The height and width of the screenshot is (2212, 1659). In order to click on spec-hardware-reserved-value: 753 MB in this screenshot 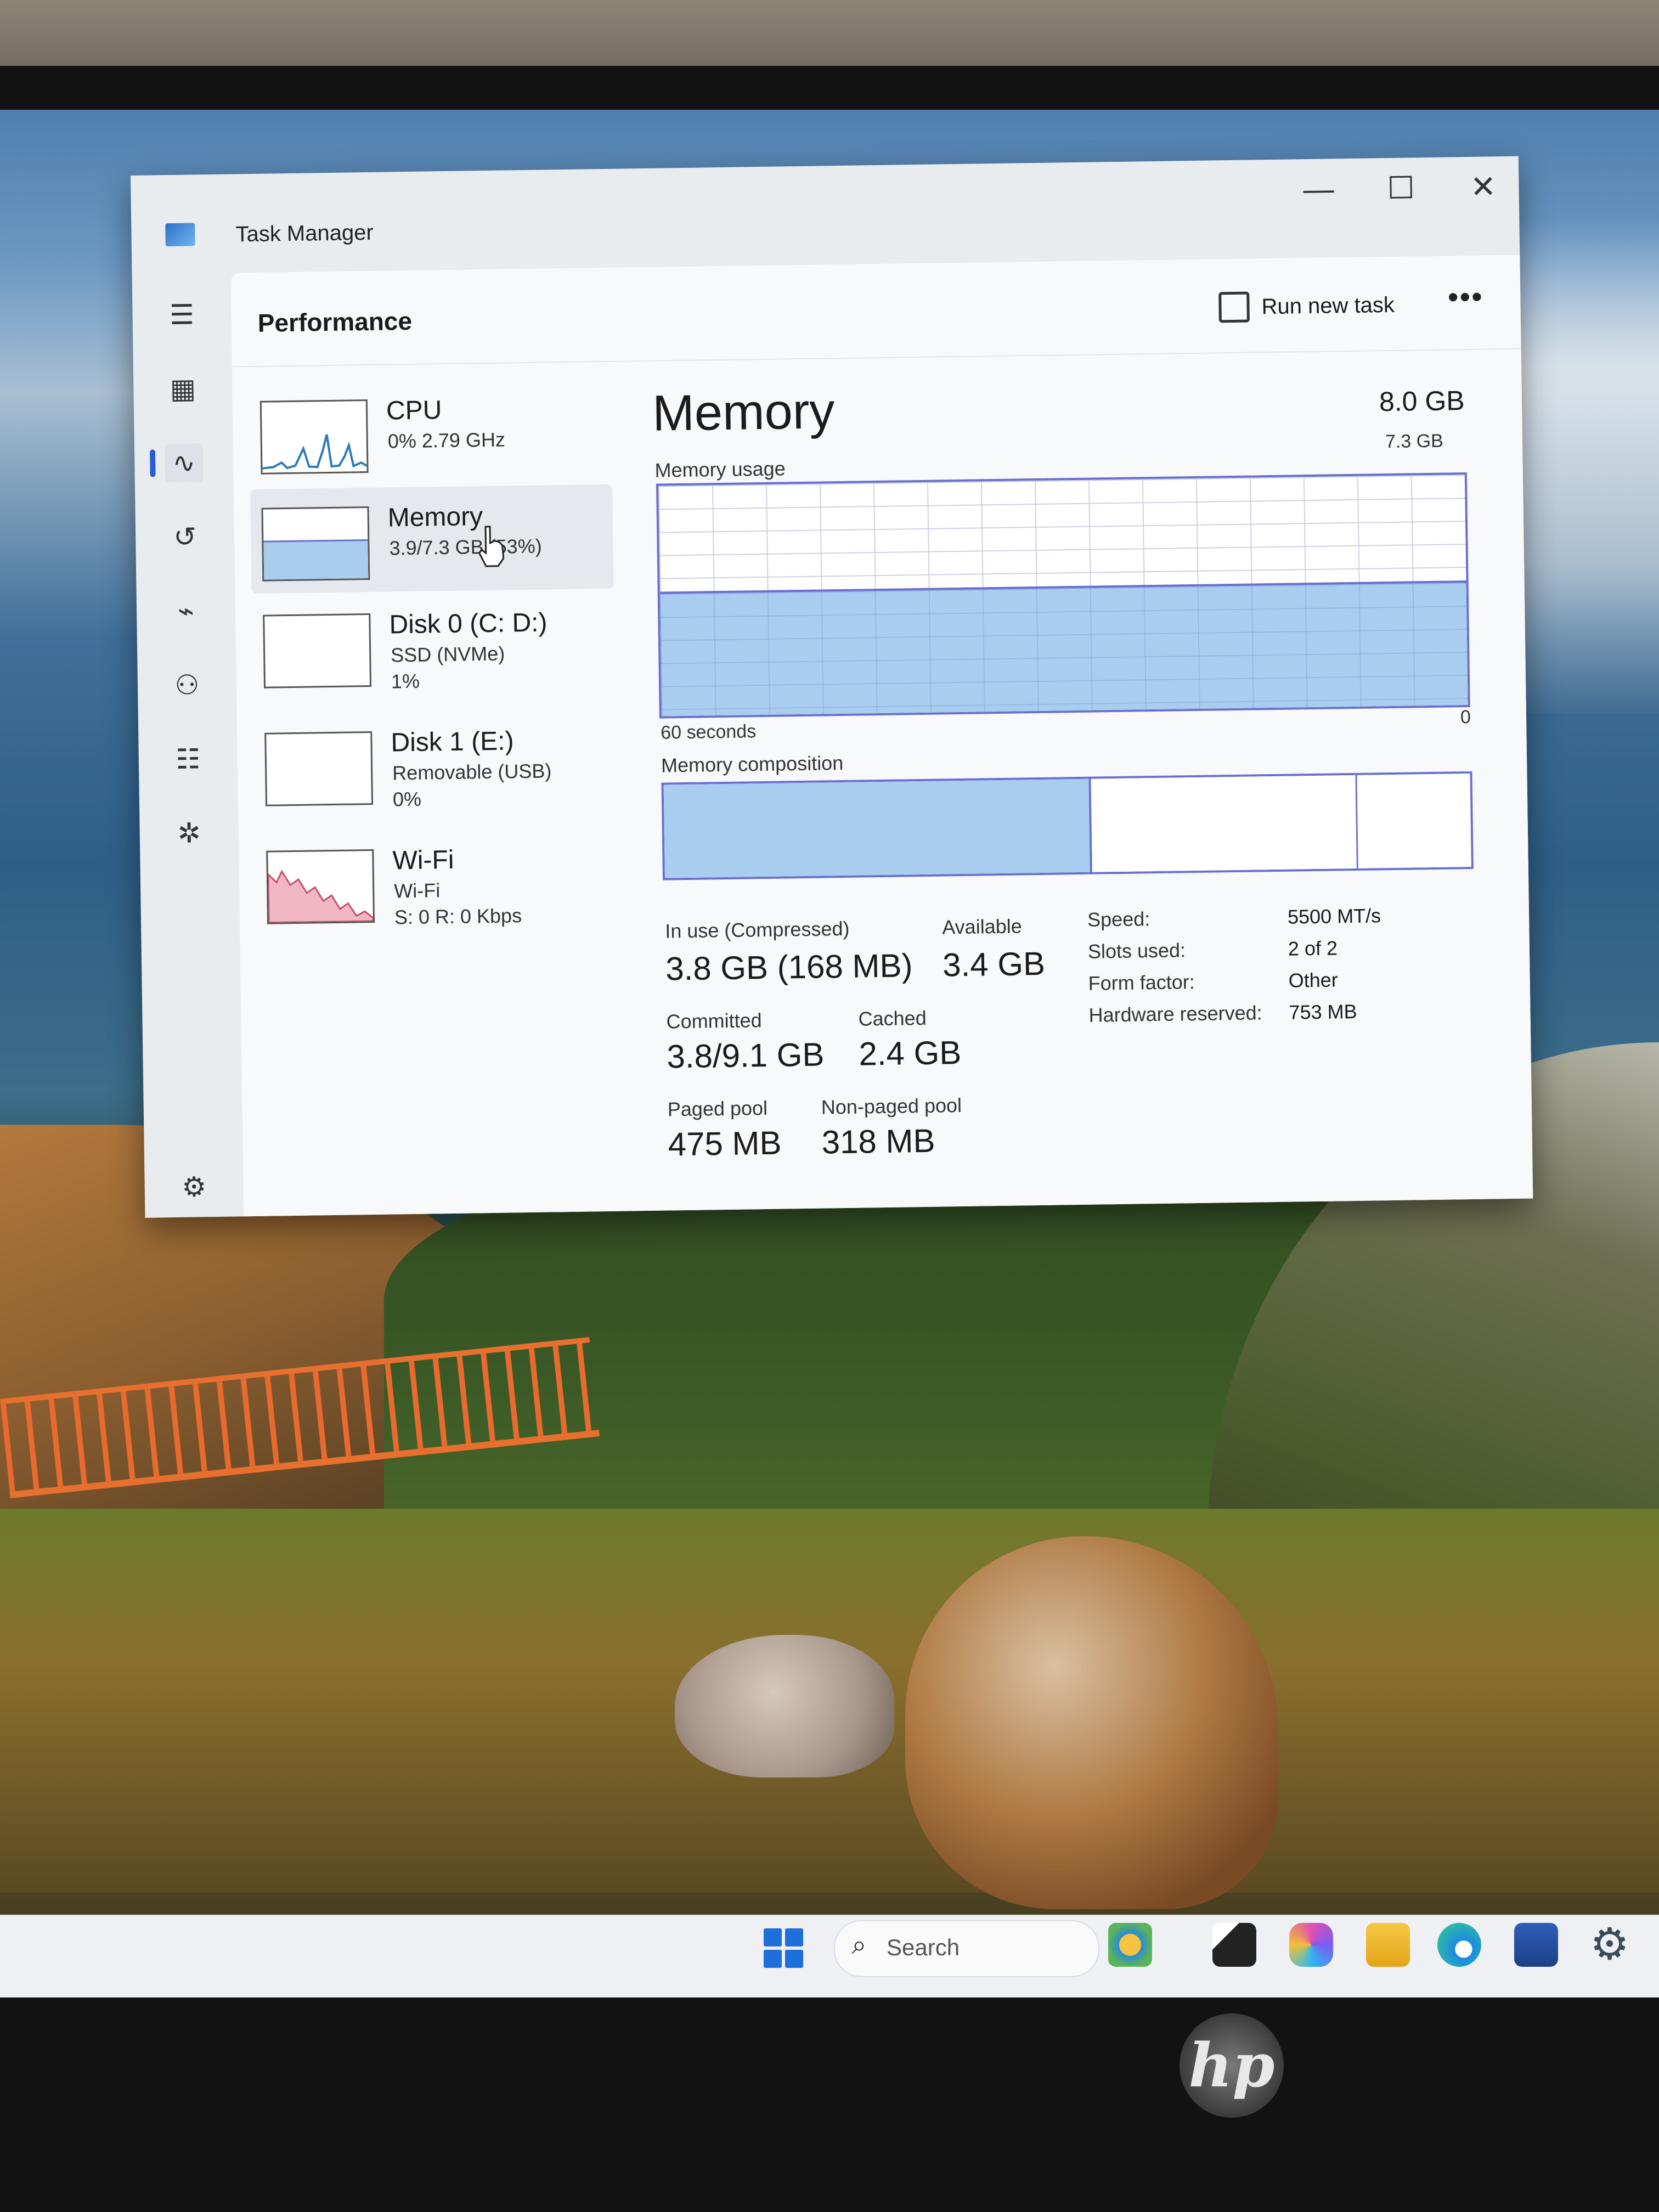, I will do `click(1323, 1012)`.